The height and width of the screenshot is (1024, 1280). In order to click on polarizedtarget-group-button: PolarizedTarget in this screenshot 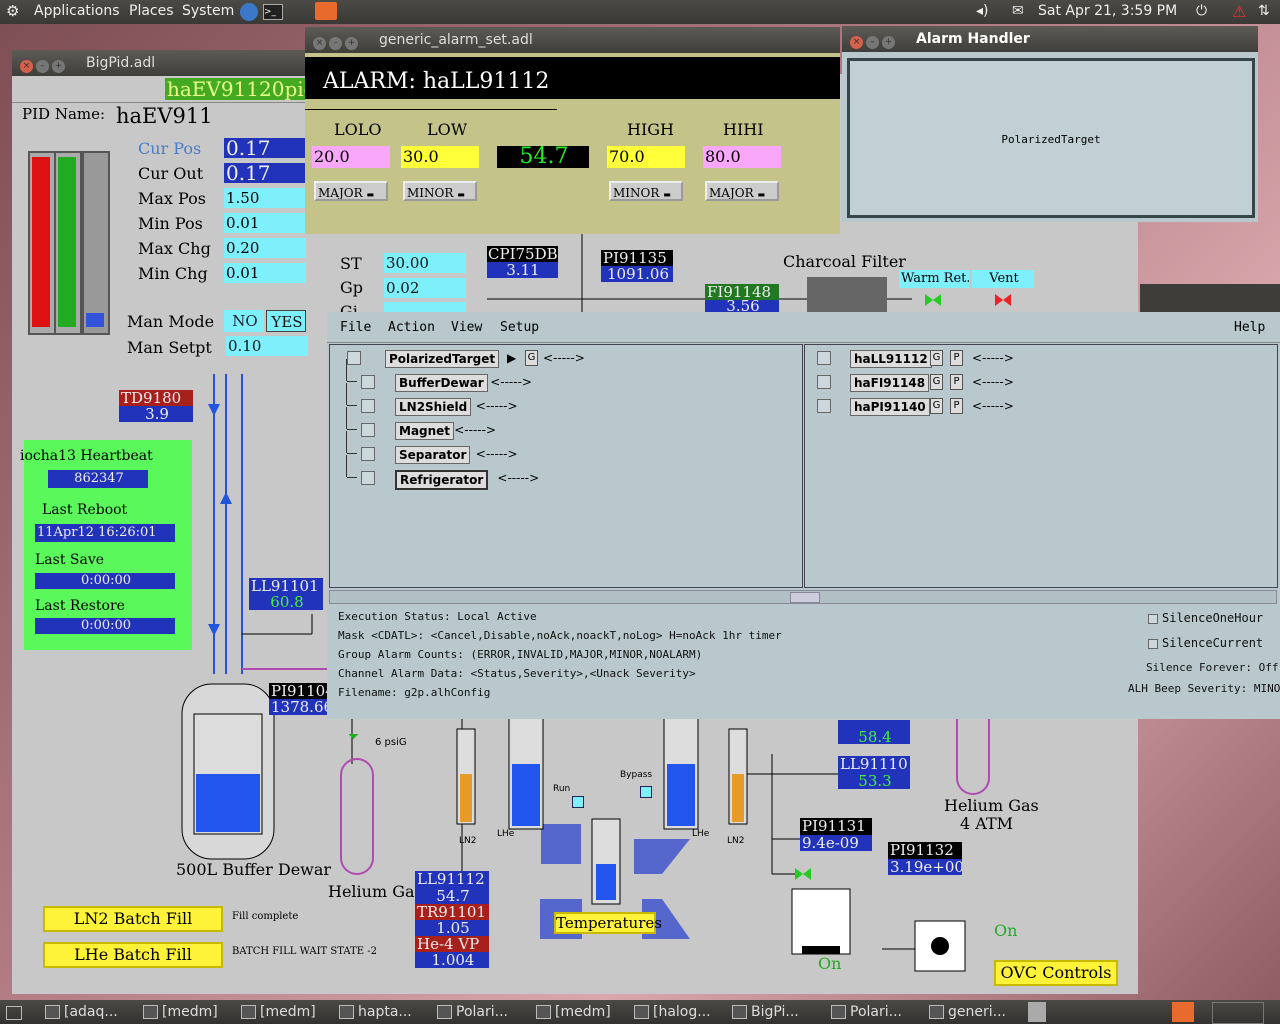, I will do `click(1051, 138)`.